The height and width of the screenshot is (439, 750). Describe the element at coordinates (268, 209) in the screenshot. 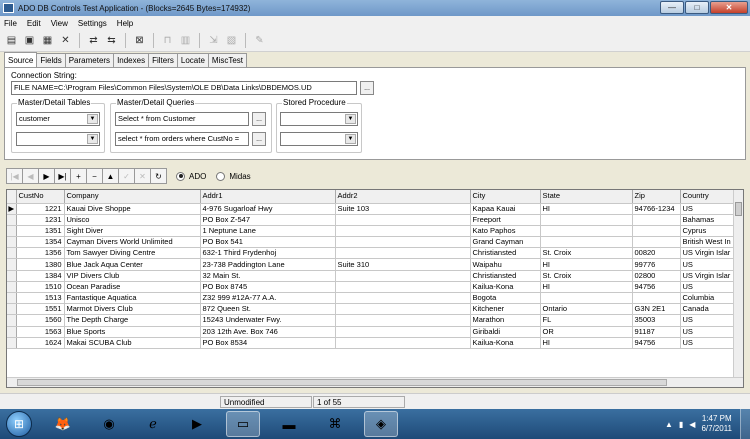

I see `table-cell: 4-976 Sugarloaf Hwy` at that location.